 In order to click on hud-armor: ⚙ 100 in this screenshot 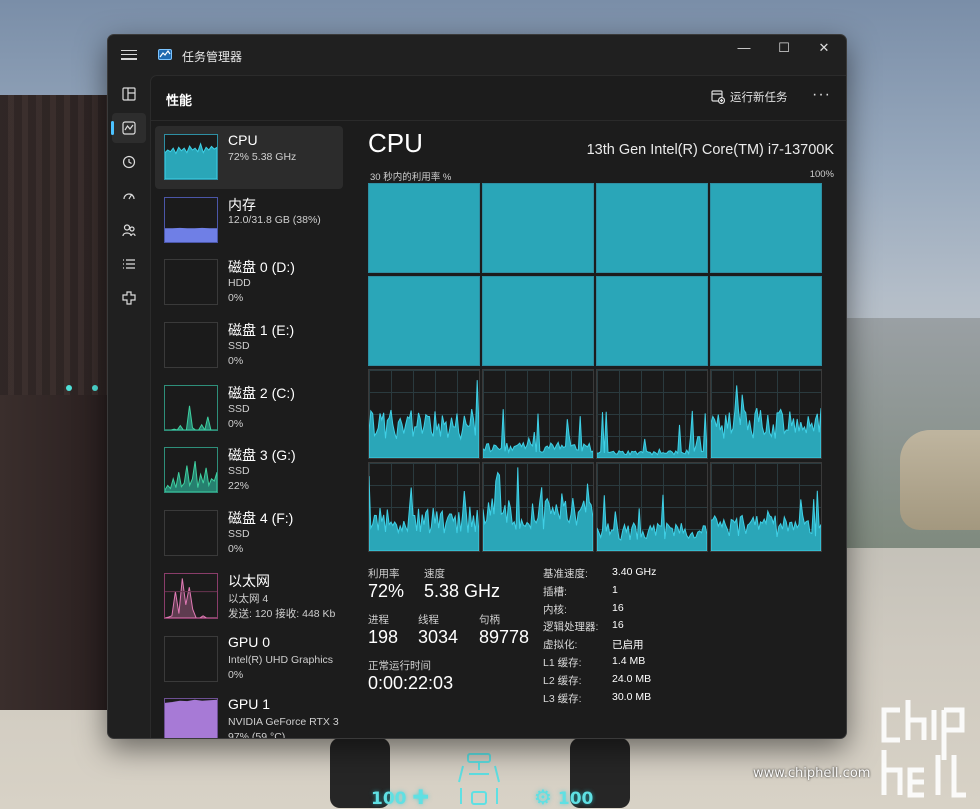, I will do `click(563, 797)`.